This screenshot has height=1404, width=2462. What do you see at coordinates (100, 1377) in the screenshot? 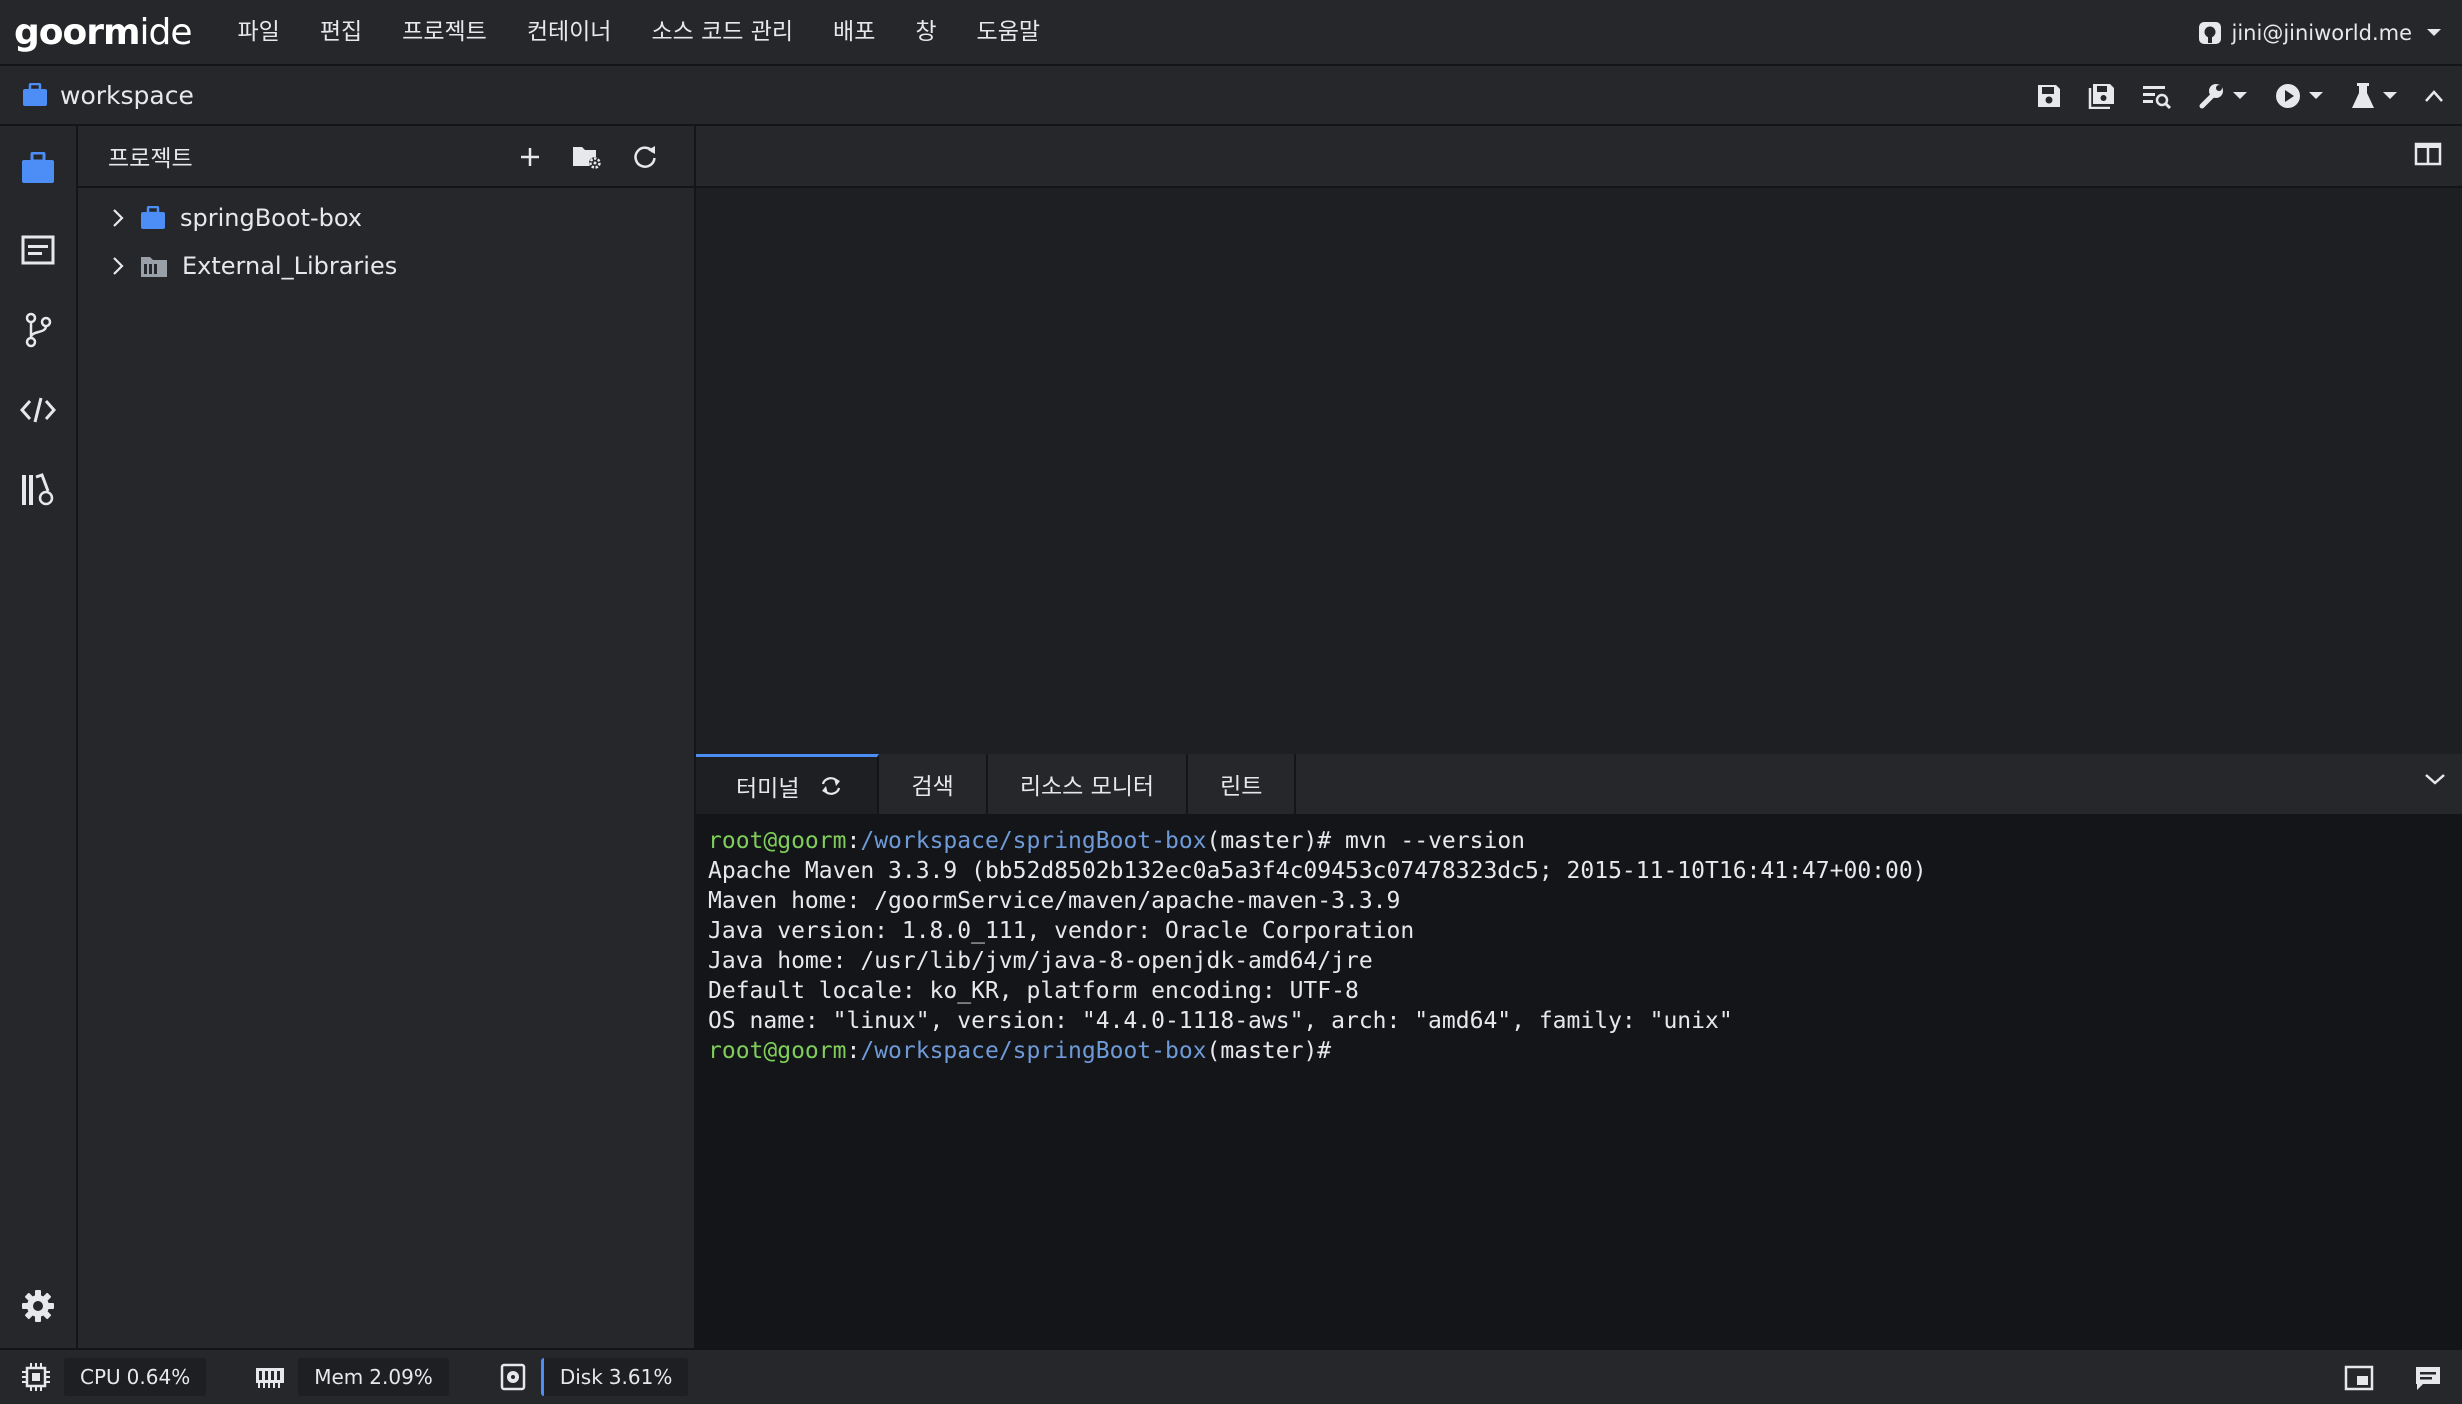
I see `cpu-label: CPU` at bounding box center [100, 1377].